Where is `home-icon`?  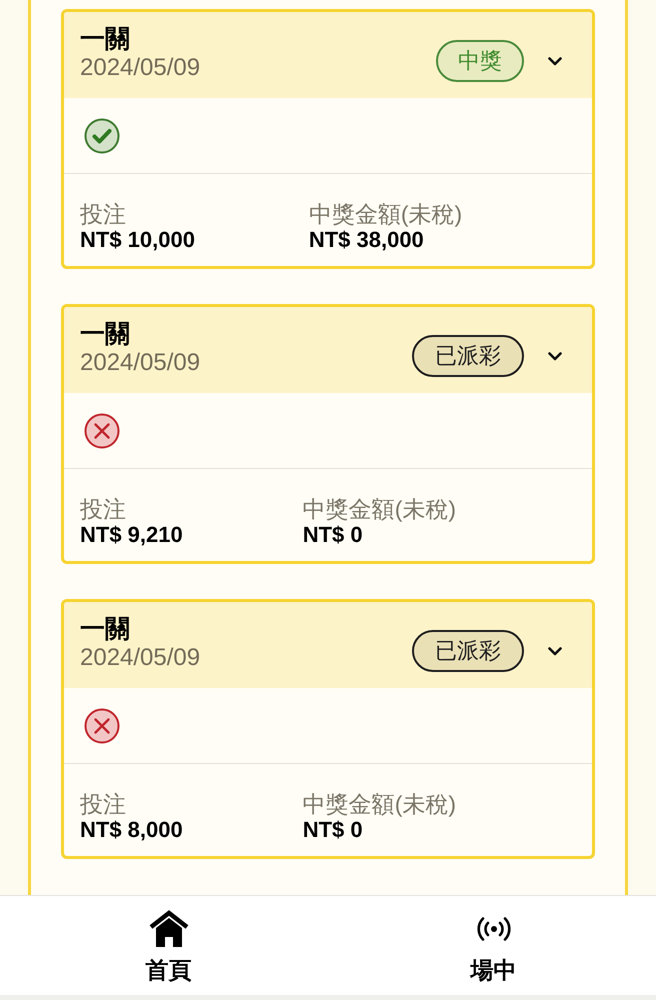 home-icon is located at coordinates (168, 929).